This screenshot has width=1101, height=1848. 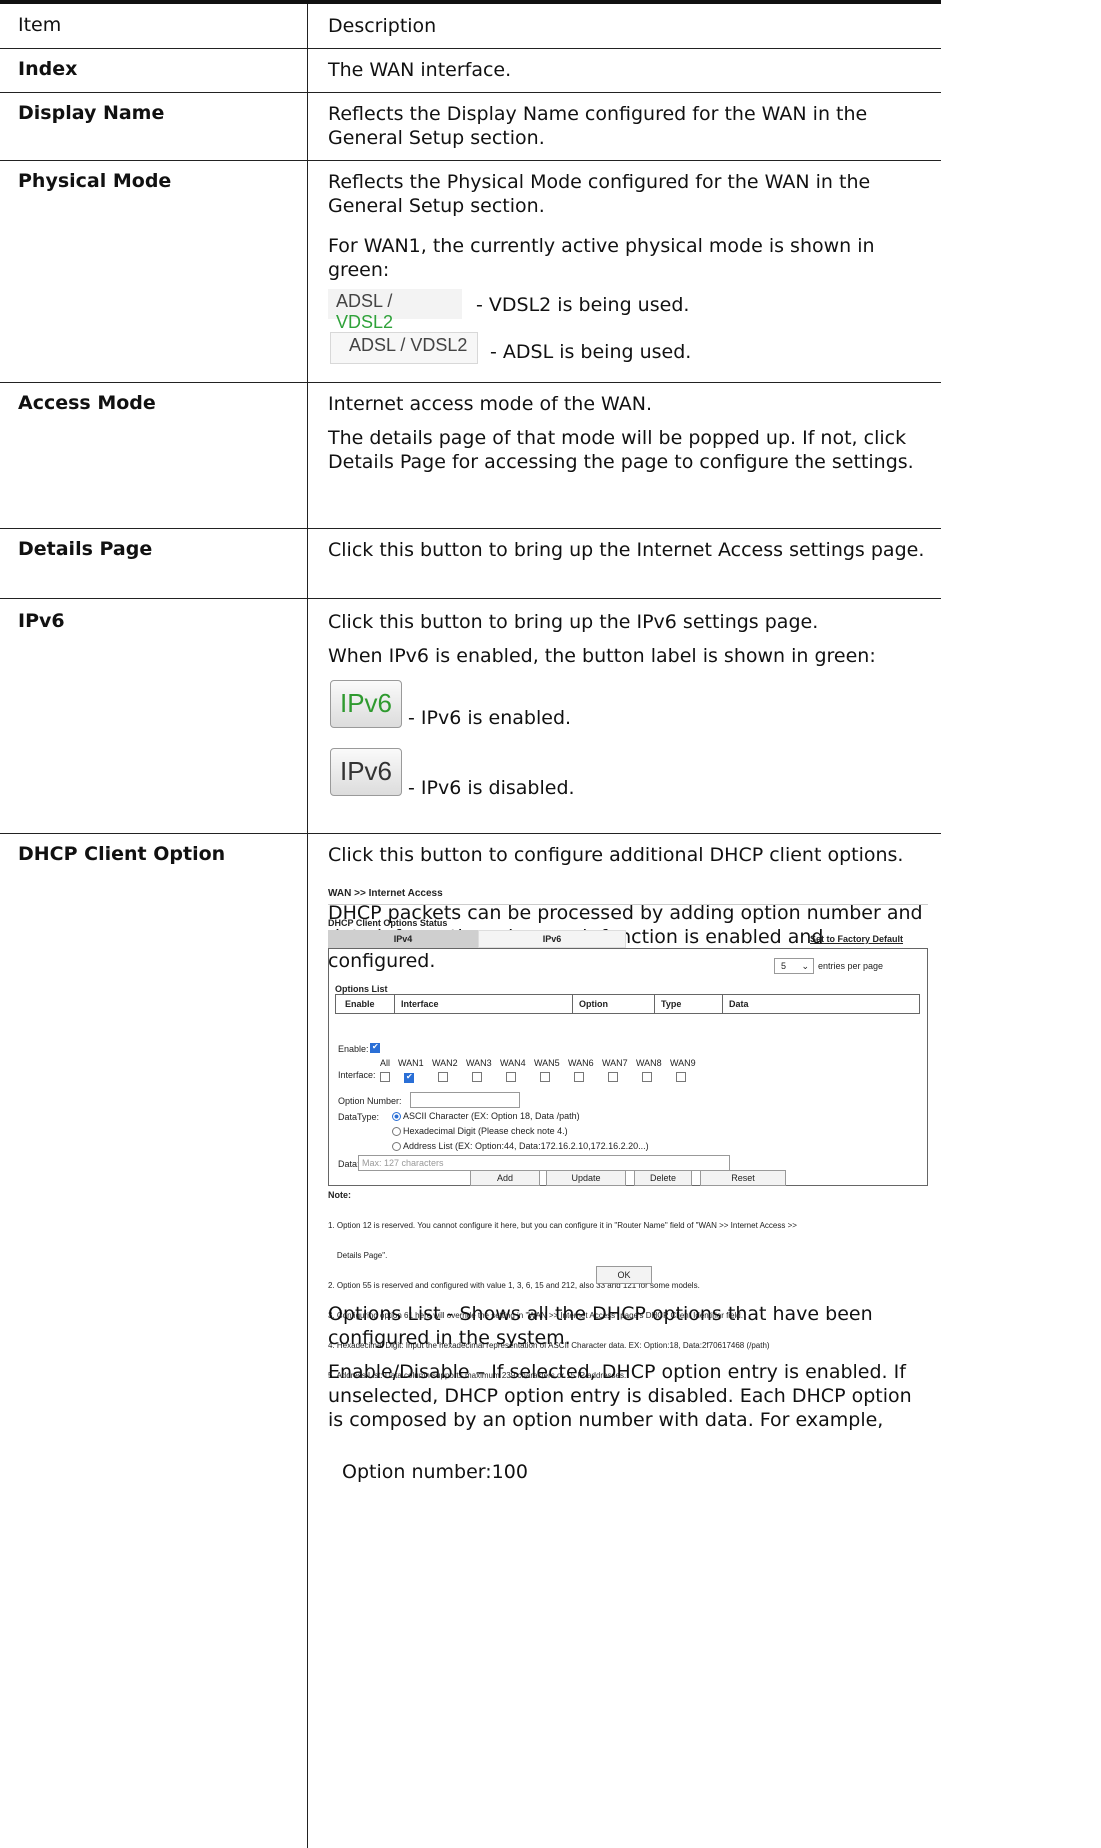 What do you see at coordinates (743, 1178) in the screenshot?
I see `reset-button: Reset` at bounding box center [743, 1178].